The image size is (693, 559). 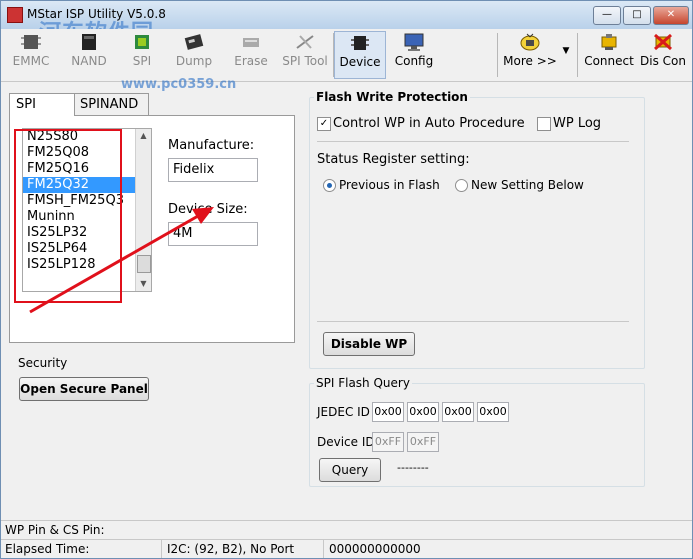 I want to click on chip-icon, so click(x=31, y=42).